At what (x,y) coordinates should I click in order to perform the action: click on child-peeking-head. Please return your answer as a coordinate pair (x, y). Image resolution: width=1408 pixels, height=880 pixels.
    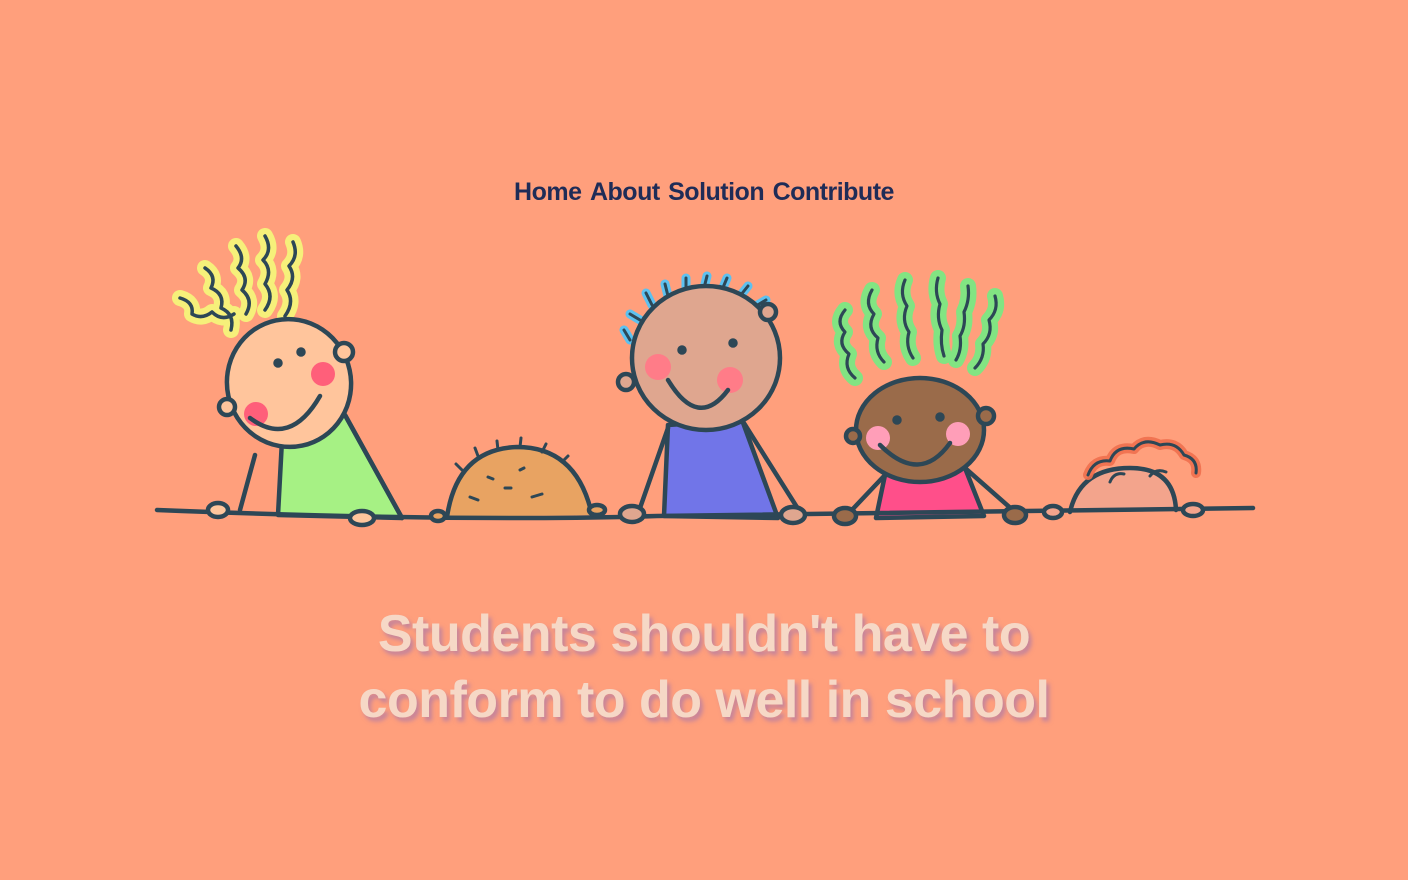
    Looking at the image, I should click on (519, 478).